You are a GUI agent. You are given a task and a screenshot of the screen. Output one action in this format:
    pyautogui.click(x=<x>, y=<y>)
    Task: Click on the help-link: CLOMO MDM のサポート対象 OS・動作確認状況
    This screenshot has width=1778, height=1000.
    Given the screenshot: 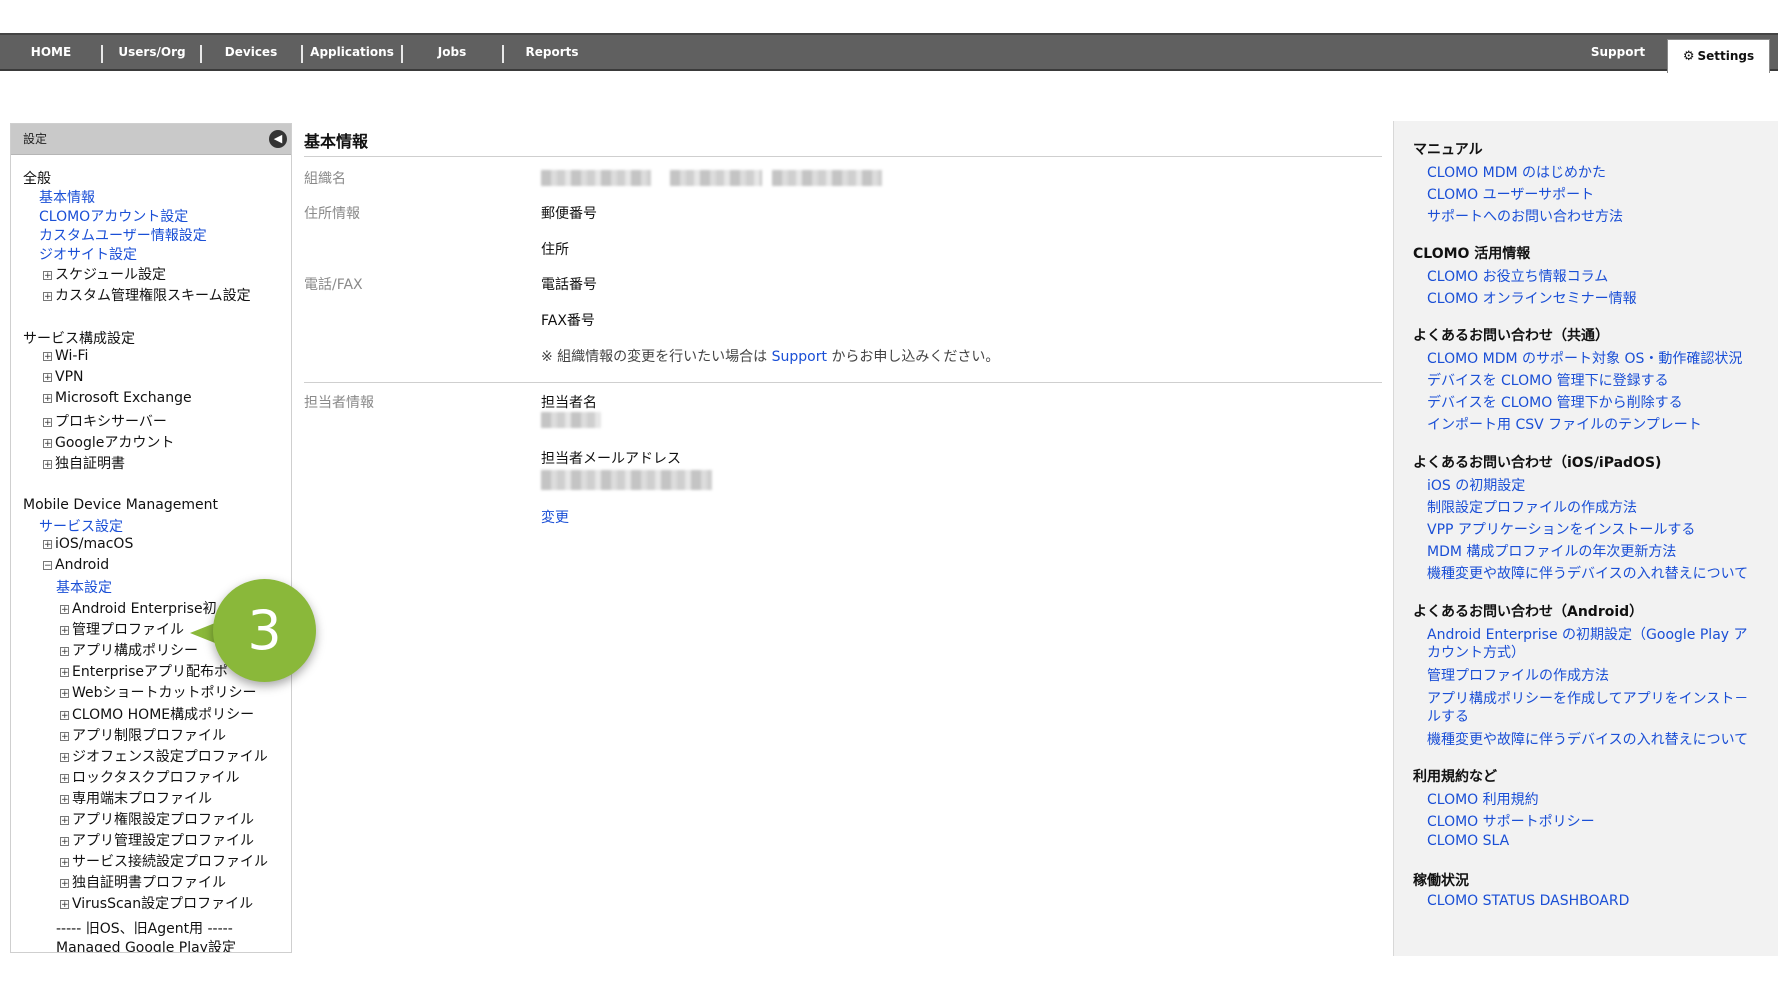 What is the action you would take?
    pyautogui.click(x=1584, y=358)
    